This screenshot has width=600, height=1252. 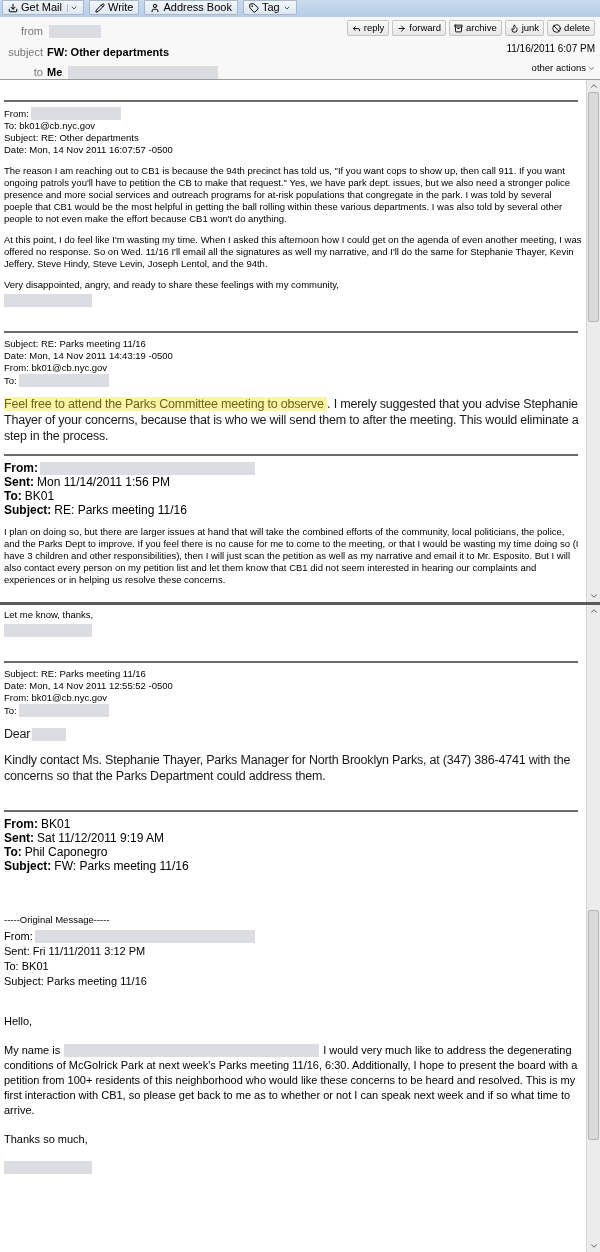 What do you see at coordinates (571, 28) in the screenshot?
I see `action-button: delete` at bounding box center [571, 28].